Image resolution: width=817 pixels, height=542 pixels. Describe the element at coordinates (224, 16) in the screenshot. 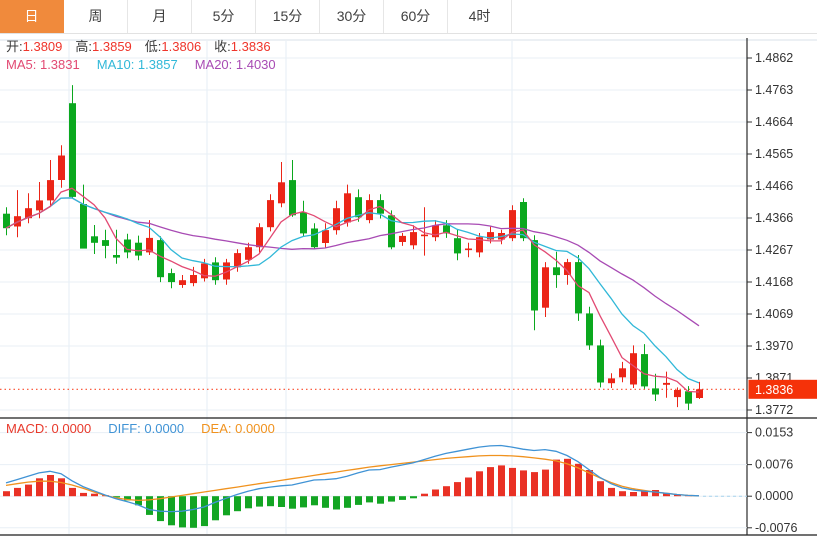

I see `tab-5min: 5分` at that location.